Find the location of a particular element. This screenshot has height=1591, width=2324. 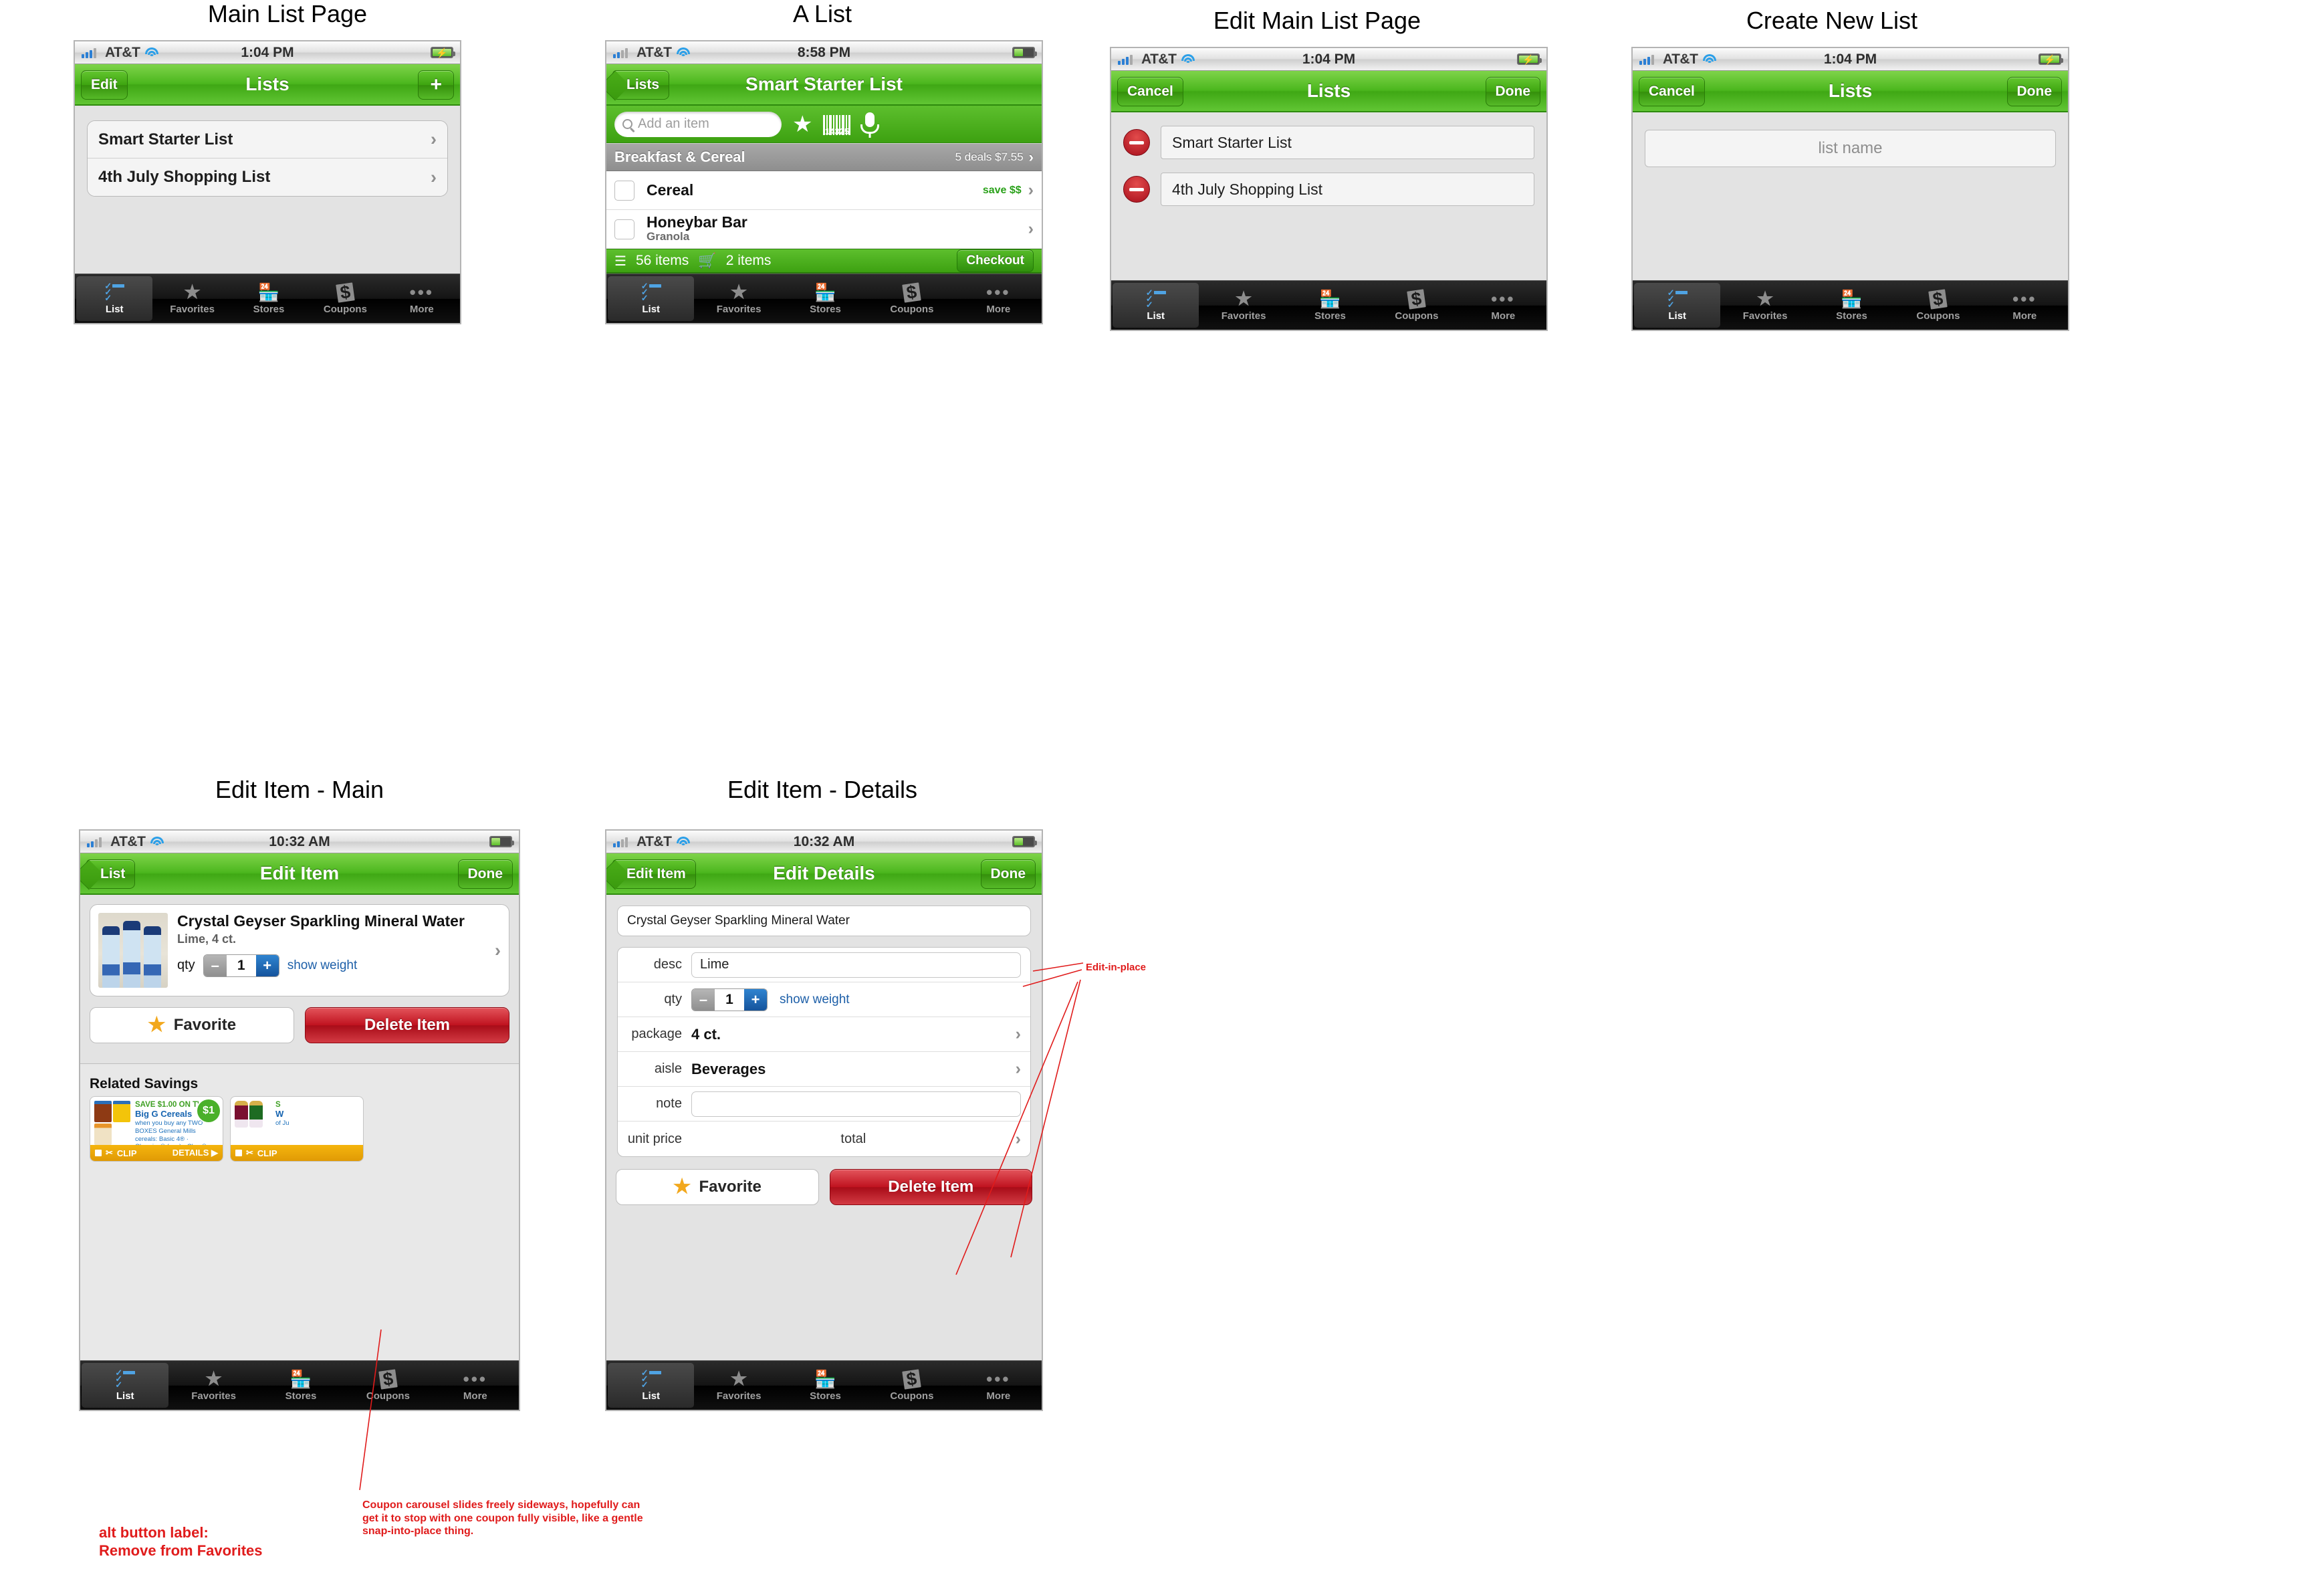

list-name-field: Smart Starter List is located at coordinates (1347, 142).